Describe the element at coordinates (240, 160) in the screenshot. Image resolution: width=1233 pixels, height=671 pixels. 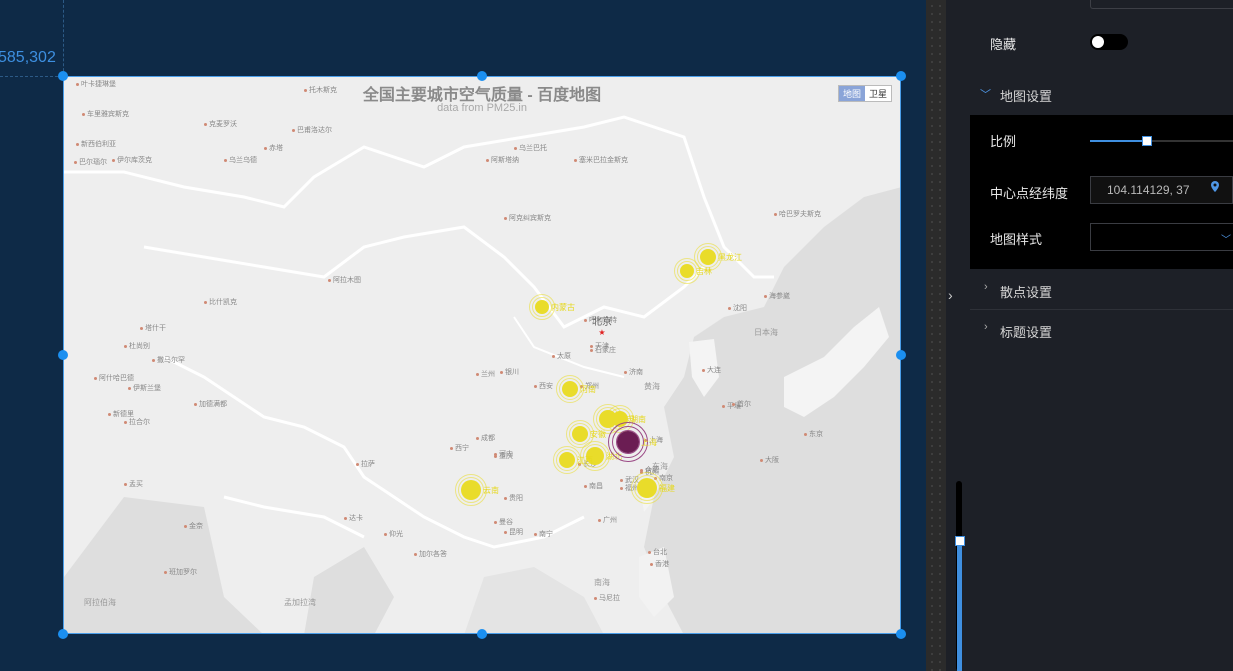
I see `place-label: 乌兰乌德` at that location.